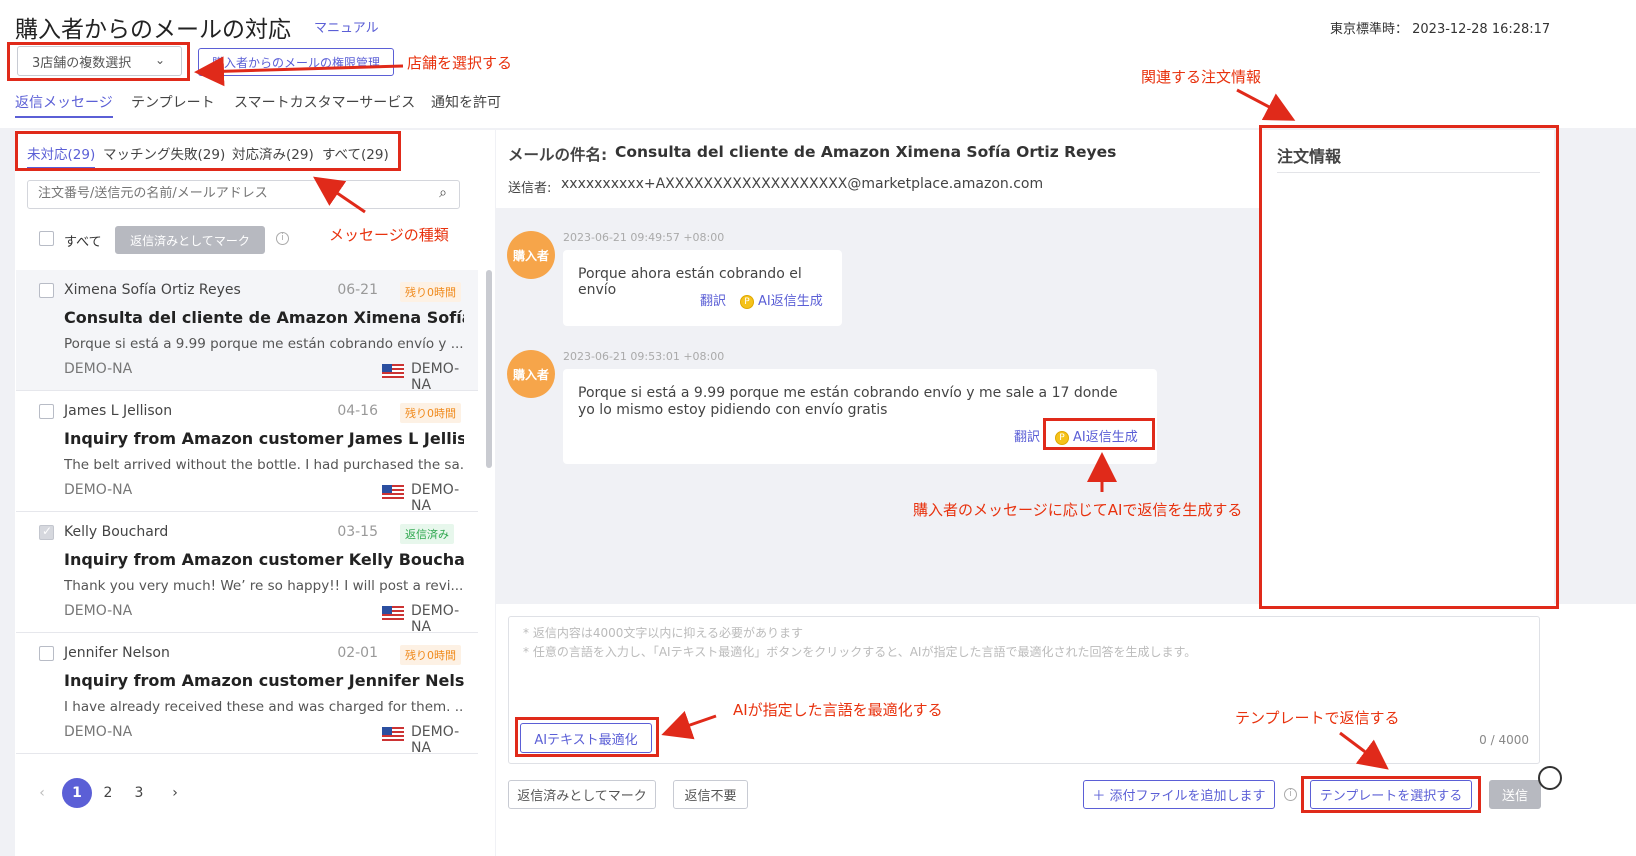 The width and height of the screenshot is (1636, 856). I want to click on divider, so click(1408, 172).